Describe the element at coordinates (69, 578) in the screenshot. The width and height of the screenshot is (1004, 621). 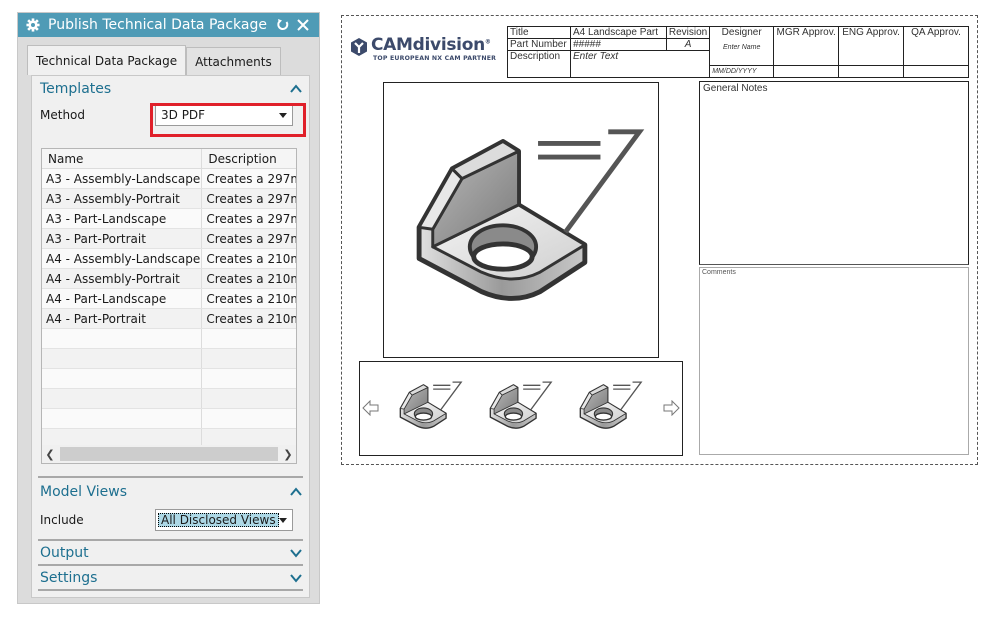
I see `settings-header-label: Settings` at that location.